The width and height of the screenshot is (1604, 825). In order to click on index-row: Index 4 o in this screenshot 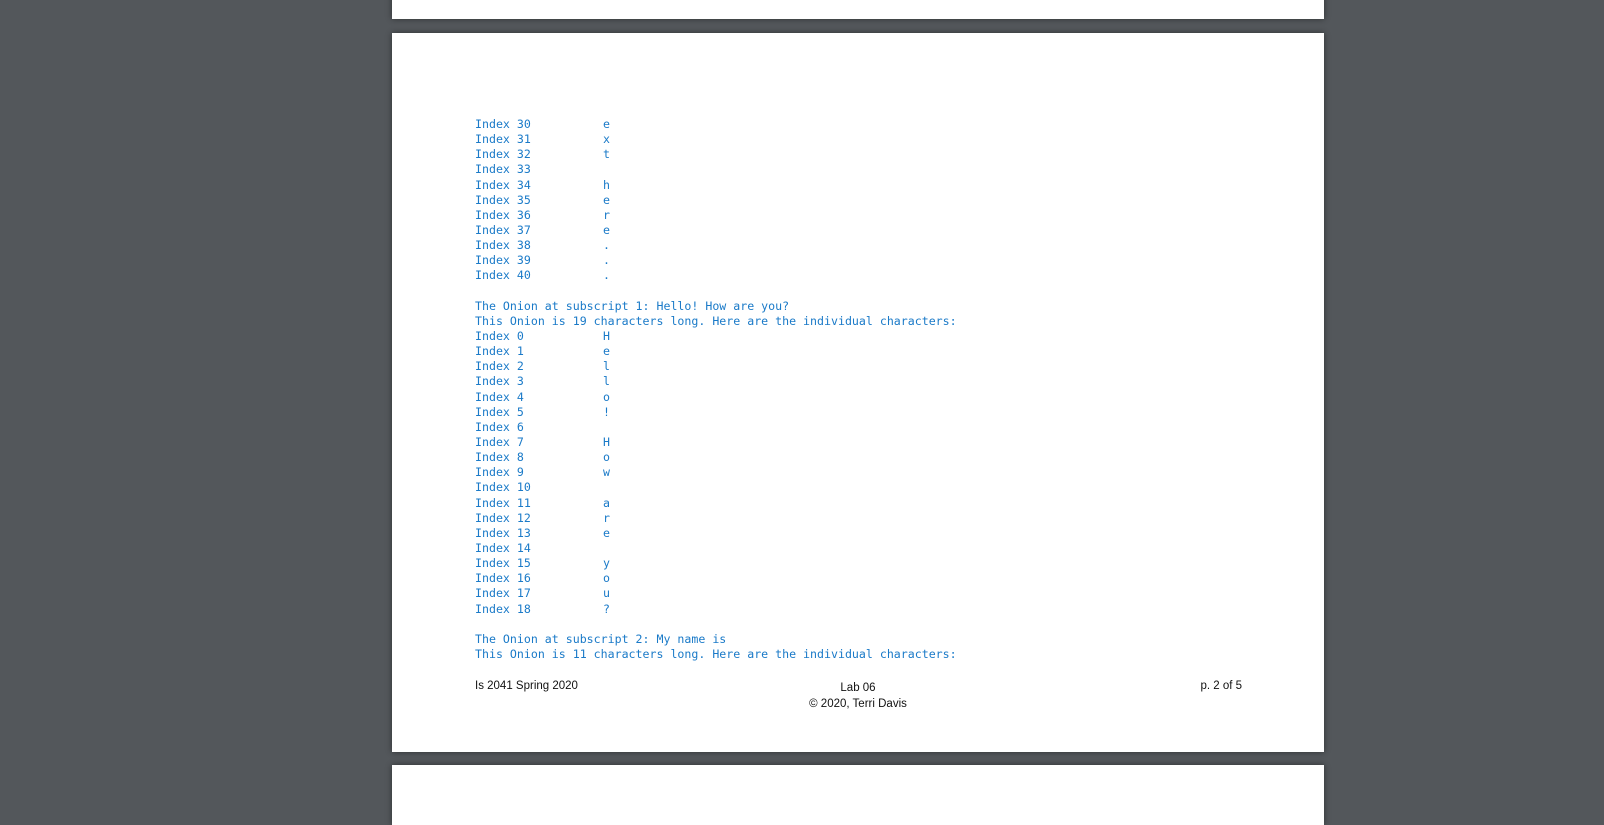, I will do `click(716, 397)`.